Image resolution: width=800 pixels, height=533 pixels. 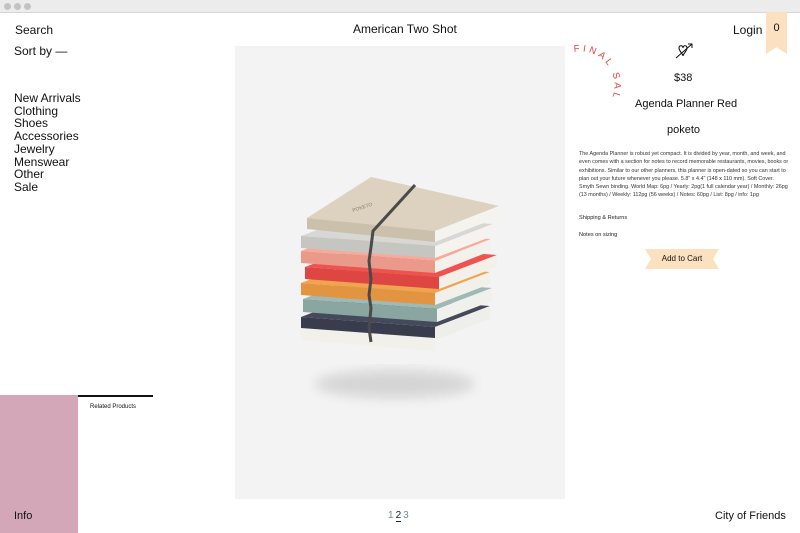 What do you see at coordinates (34, 30) in the screenshot?
I see `search-link: Search` at bounding box center [34, 30].